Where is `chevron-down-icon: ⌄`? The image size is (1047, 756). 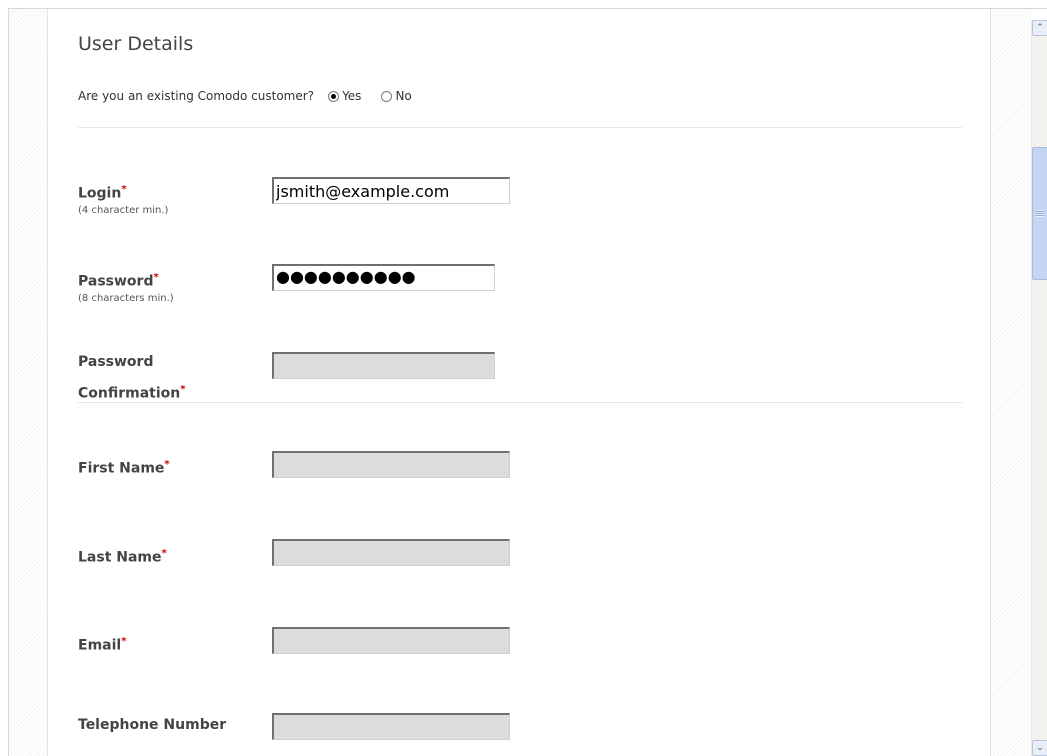
chevron-down-icon: ⌄ is located at coordinates (1040, 748).